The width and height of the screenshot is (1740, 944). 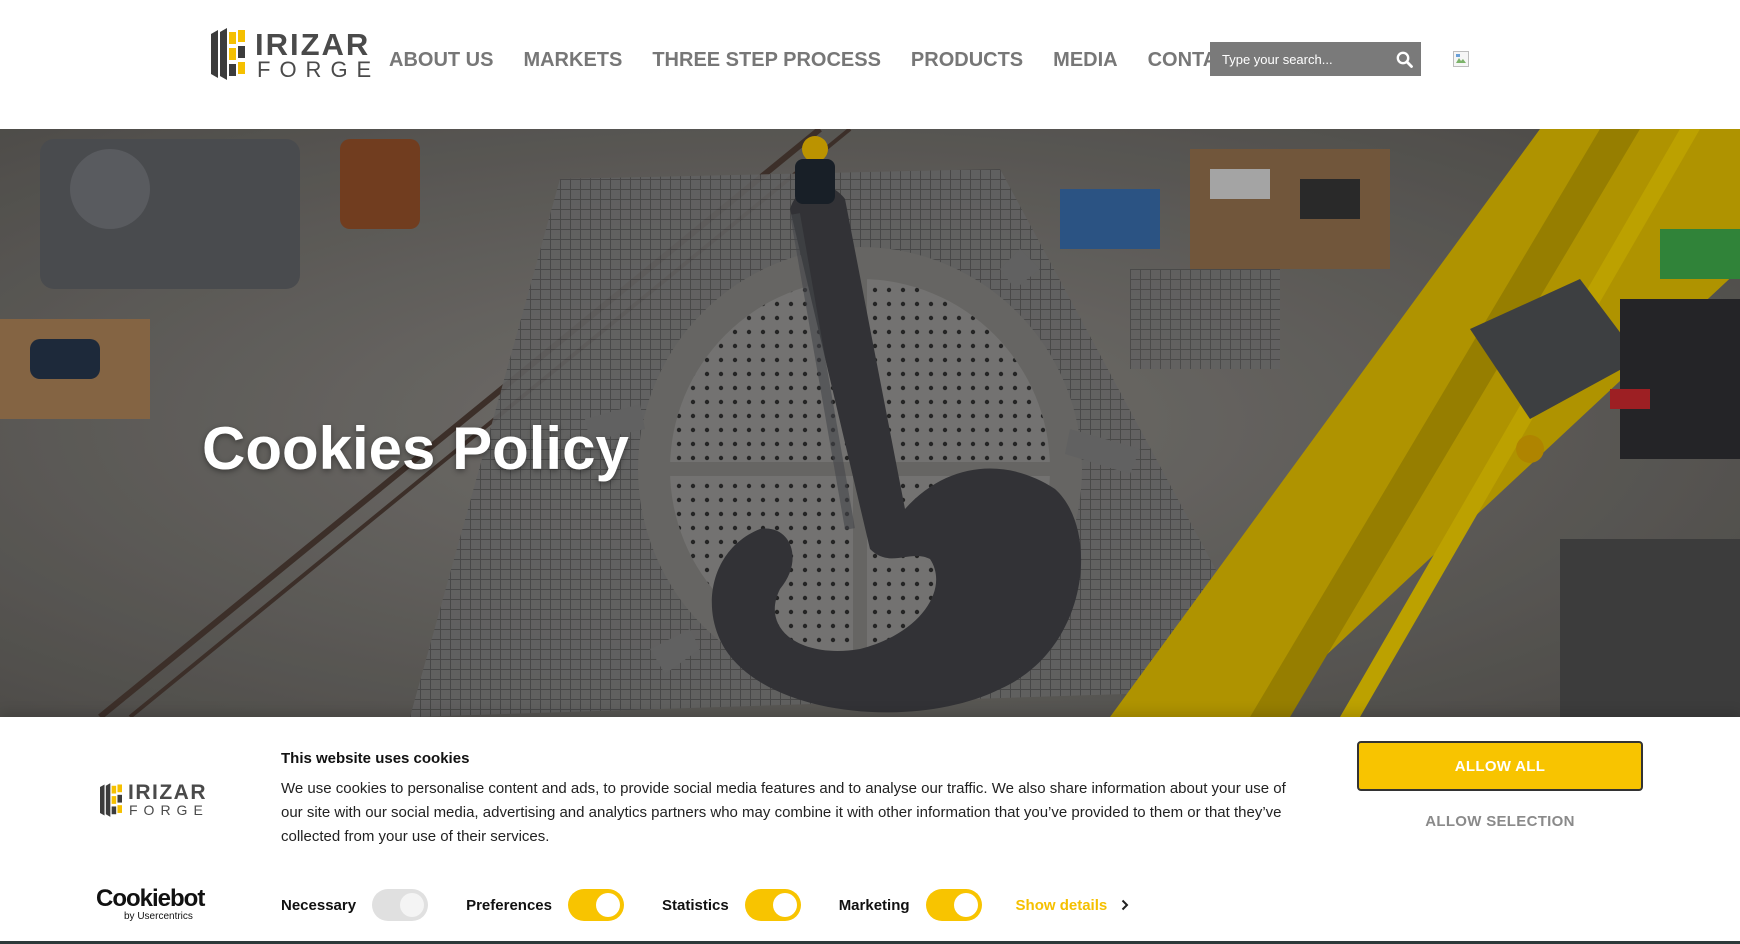 What do you see at coordinates (319, 905) in the screenshot?
I see `toggle-label-necessary: Necessary` at bounding box center [319, 905].